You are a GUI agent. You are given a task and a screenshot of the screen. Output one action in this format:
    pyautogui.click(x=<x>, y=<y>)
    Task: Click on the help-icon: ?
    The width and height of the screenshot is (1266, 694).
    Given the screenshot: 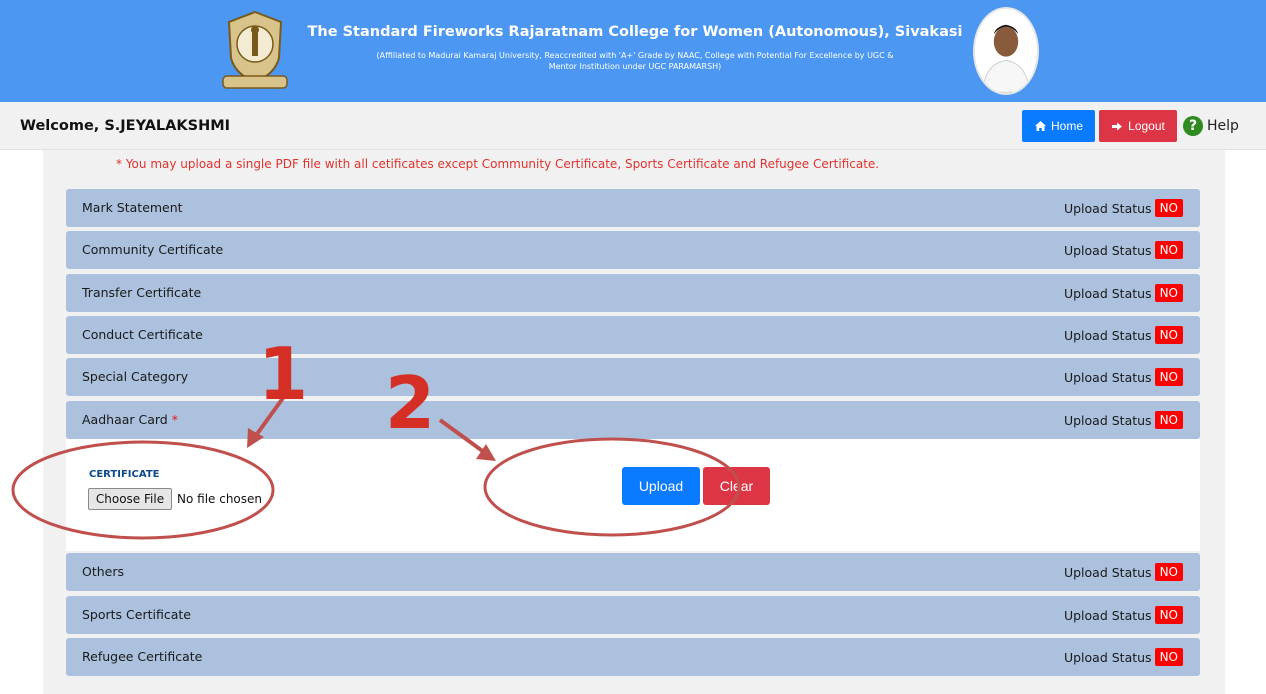 What is the action you would take?
    pyautogui.click(x=1193, y=126)
    